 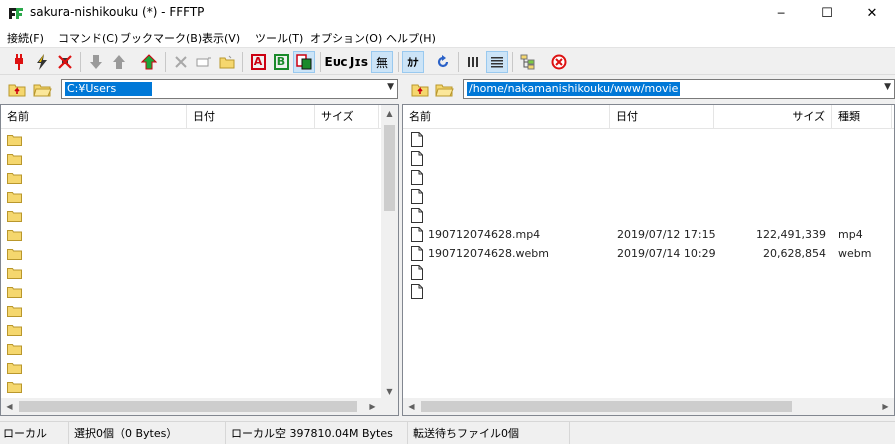 I want to click on mirror-upload-button, so click(x=149, y=62).